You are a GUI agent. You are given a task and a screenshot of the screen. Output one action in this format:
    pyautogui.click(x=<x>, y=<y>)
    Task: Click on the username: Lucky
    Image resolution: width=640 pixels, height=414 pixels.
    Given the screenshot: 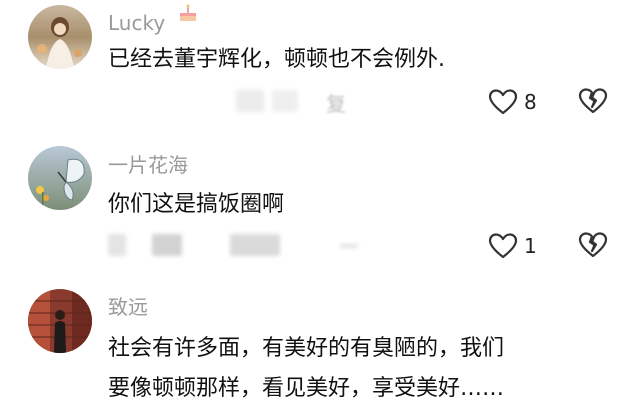 What is the action you would take?
    pyautogui.click(x=136, y=23)
    